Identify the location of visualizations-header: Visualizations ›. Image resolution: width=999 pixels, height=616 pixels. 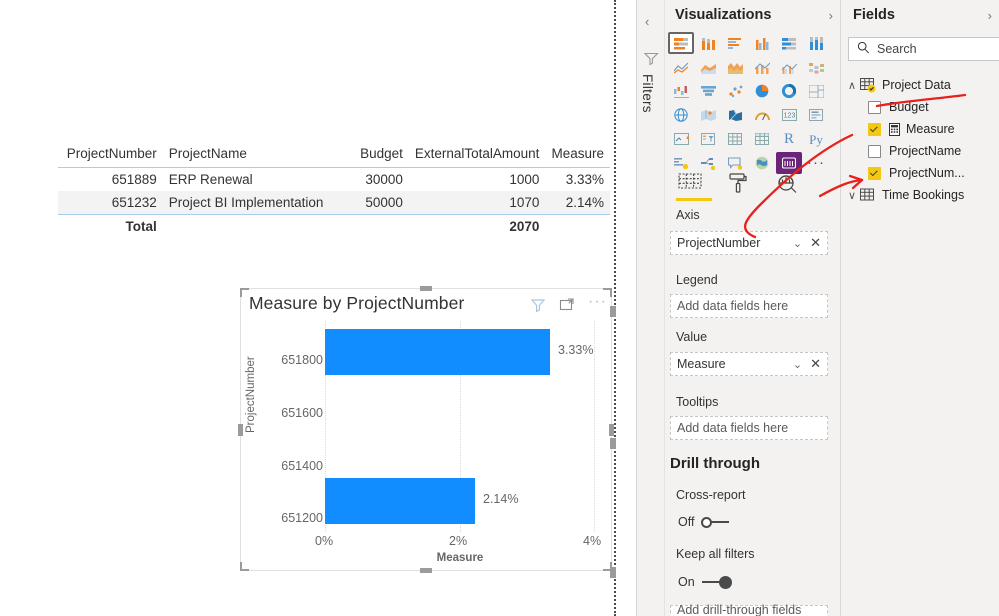
(753, 15).